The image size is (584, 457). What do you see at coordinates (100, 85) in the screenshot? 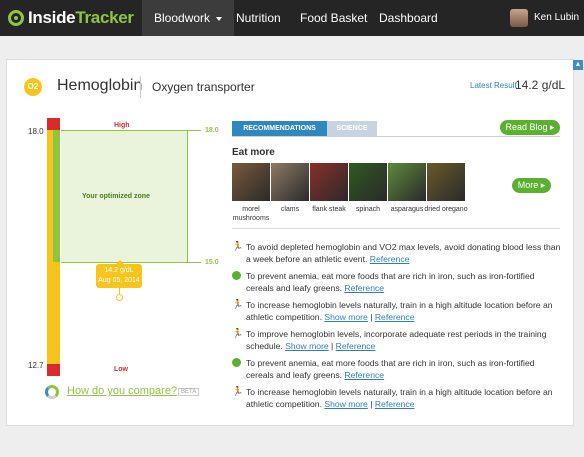
I see `biomarker-title: Hemoglobin` at bounding box center [100, 85].